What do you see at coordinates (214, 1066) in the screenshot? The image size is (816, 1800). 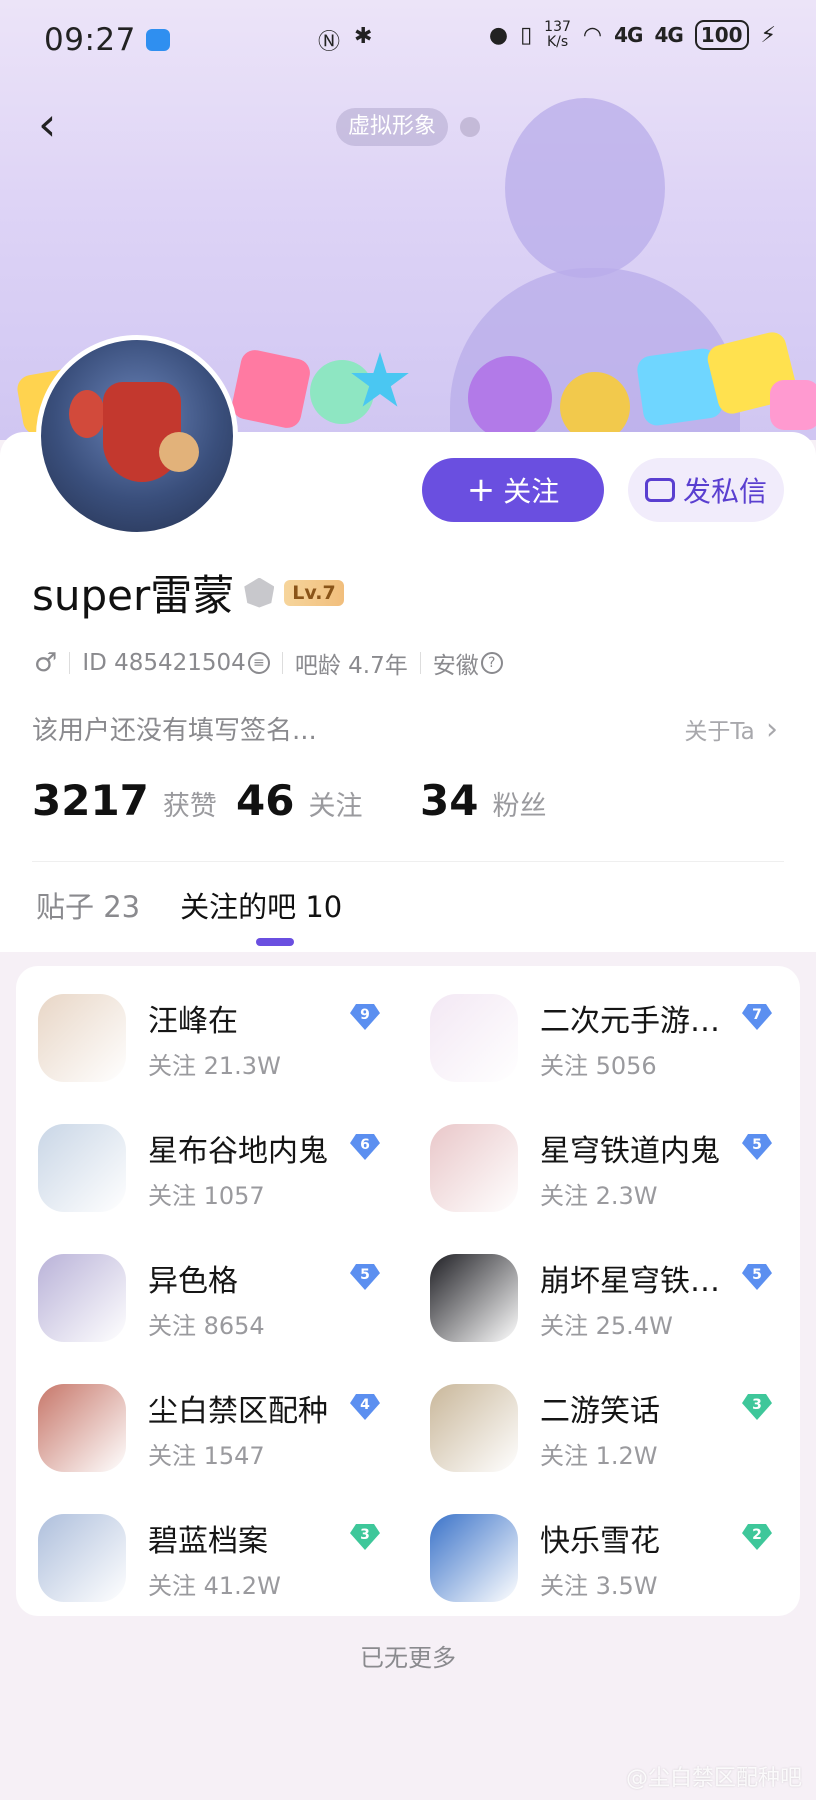 I see `bar-followers: 关注 21.3W` at bounding box center [214, 1066].